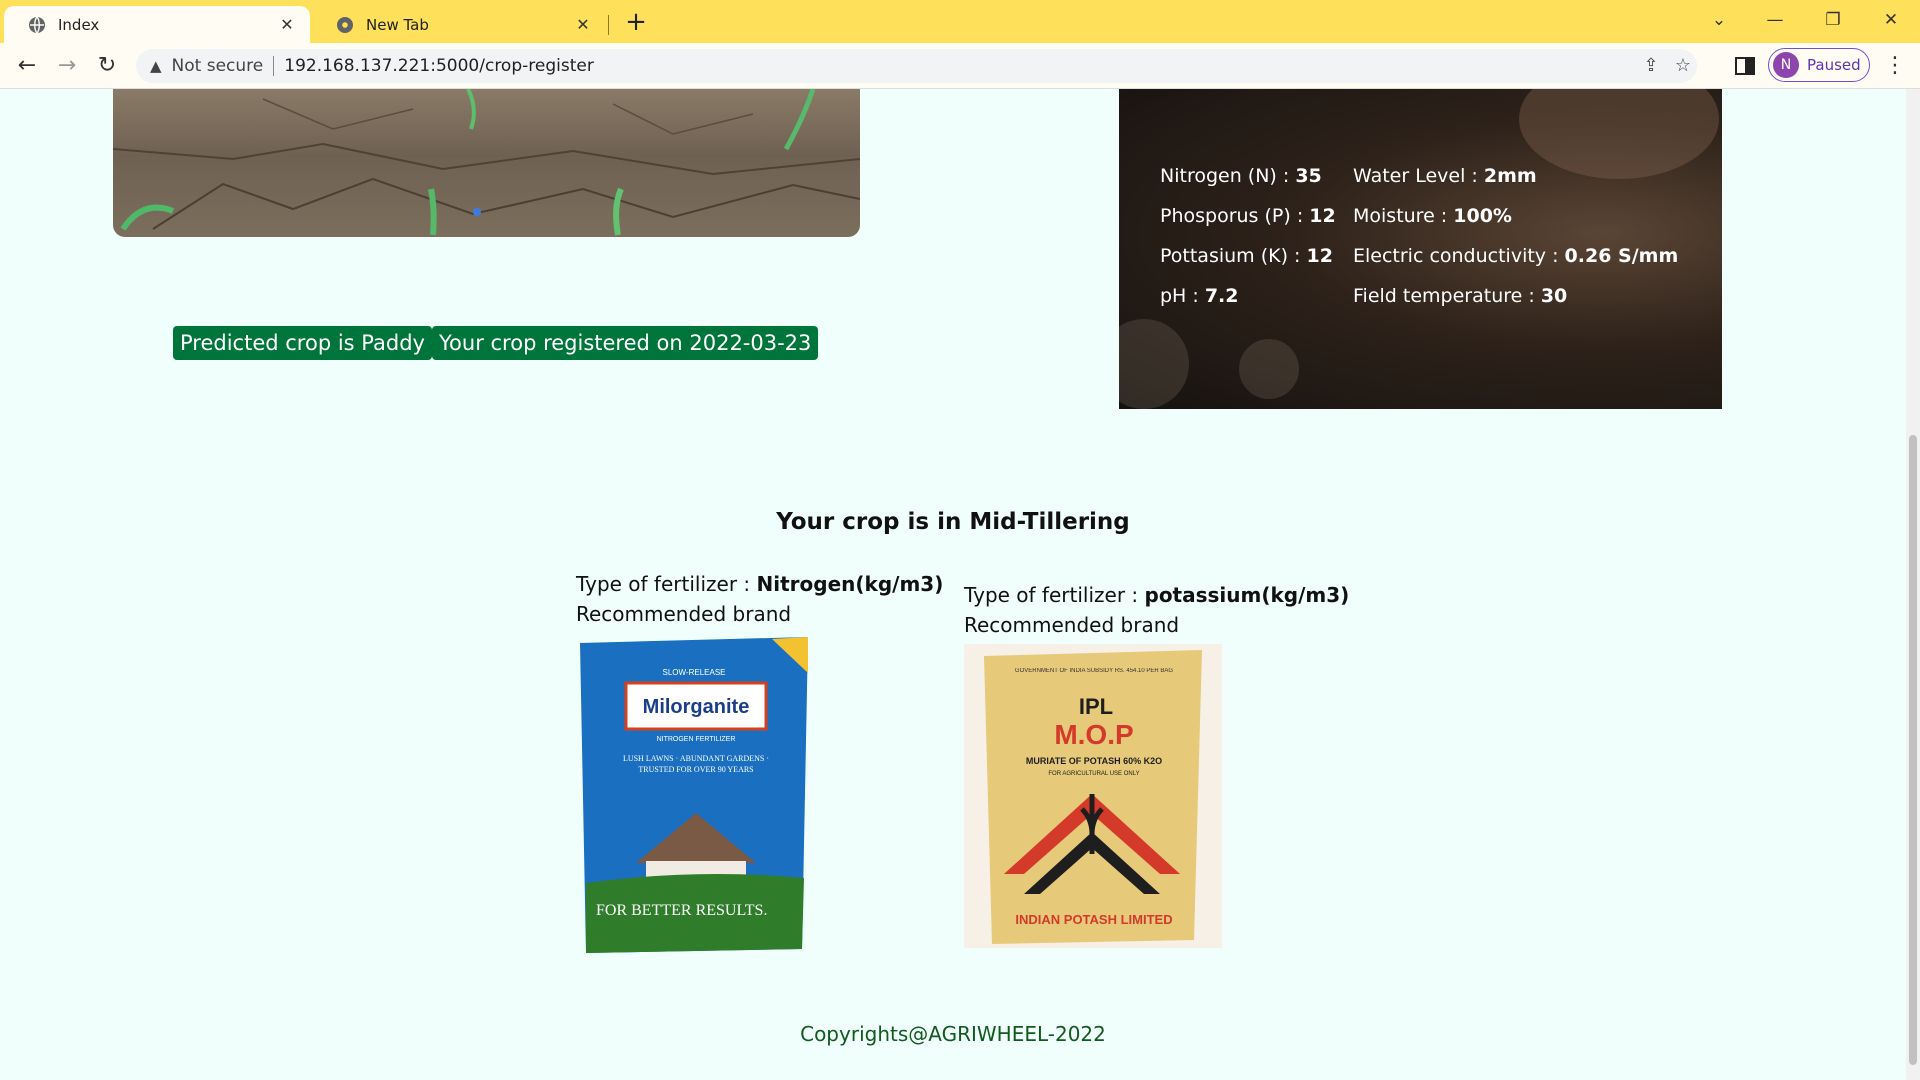 The image size is (1920, 1080). What do you see at coordinates (67, 66) in the screenshot?
I see `forward-icon: →` at bounding box center [67, 66].